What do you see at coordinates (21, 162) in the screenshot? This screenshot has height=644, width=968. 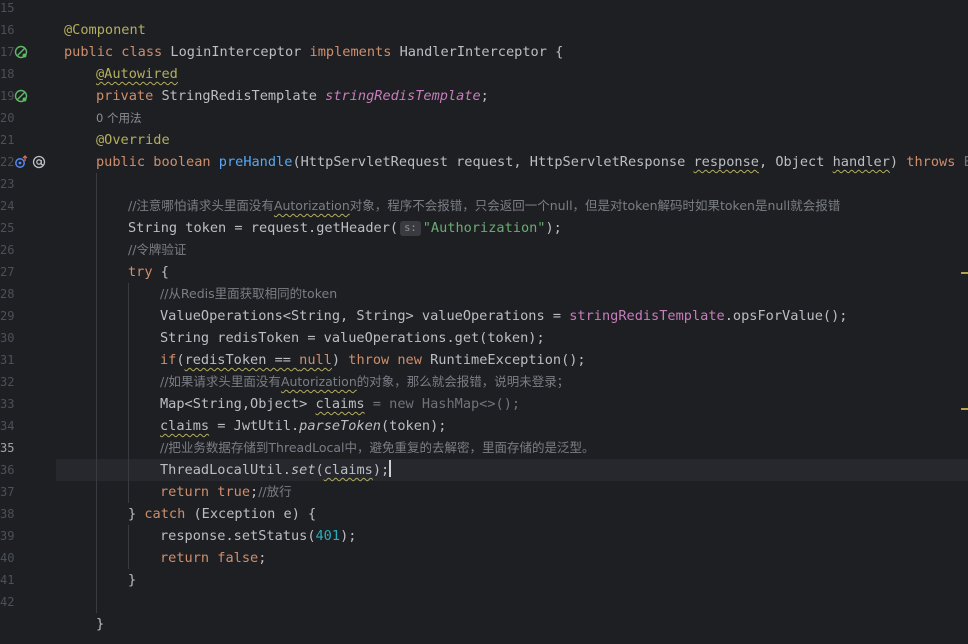 I see `override-up-arrow-icon` at bounding box center [21, 162].